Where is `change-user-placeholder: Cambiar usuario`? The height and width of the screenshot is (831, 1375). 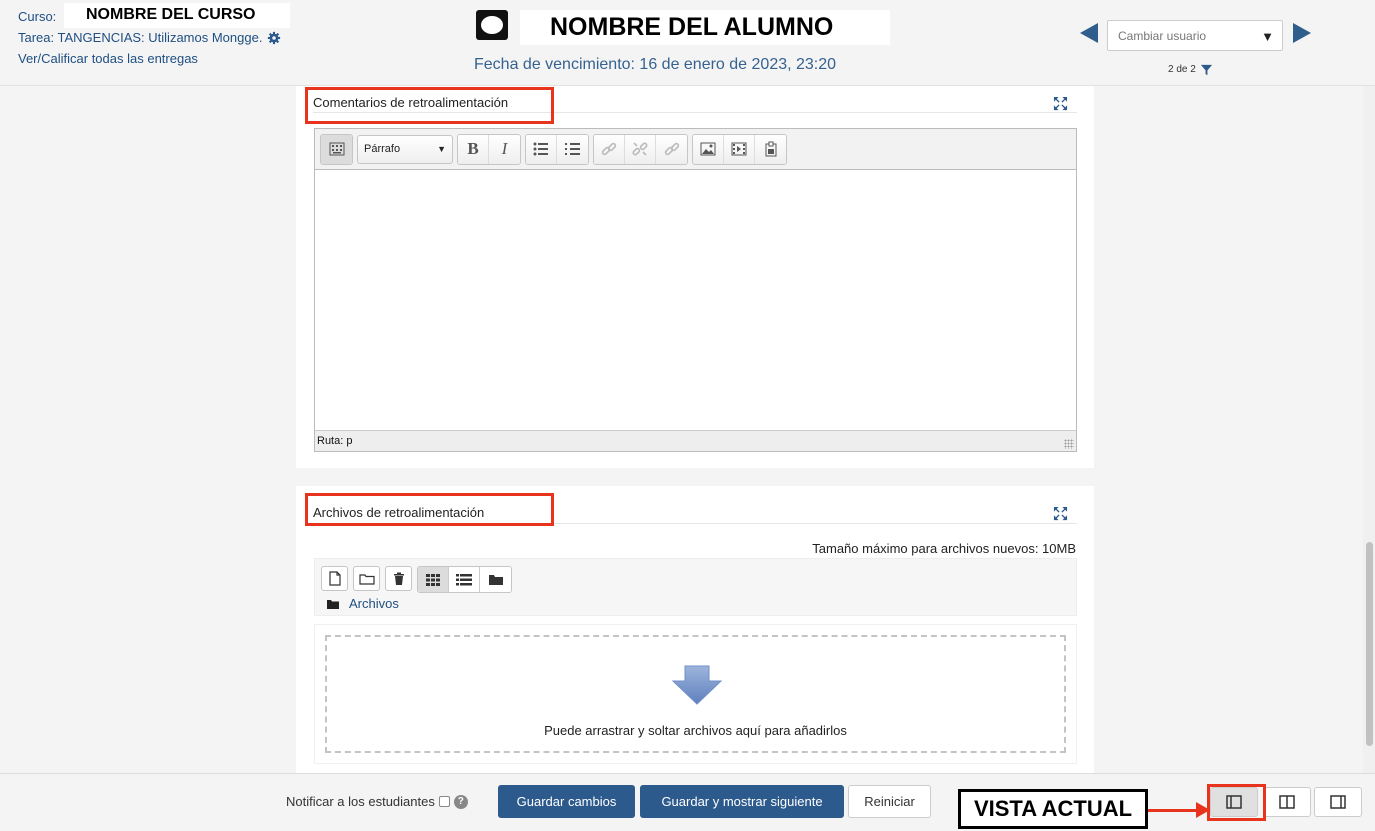
change-user-placeholder: Cambiar usuario is located at coordinates (1162, 36).